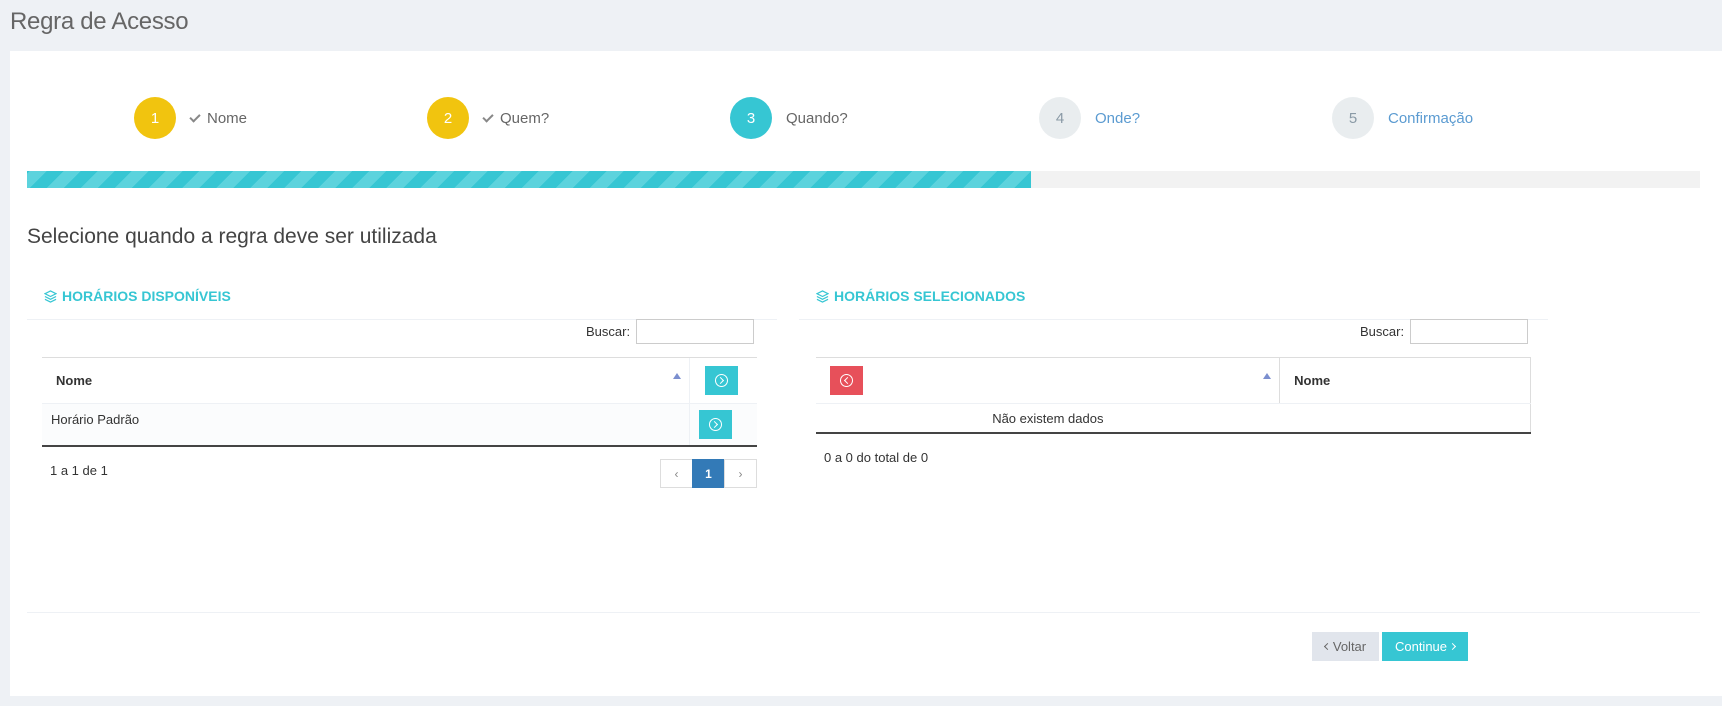  I want to click on progress-fill, so click(529, 179).